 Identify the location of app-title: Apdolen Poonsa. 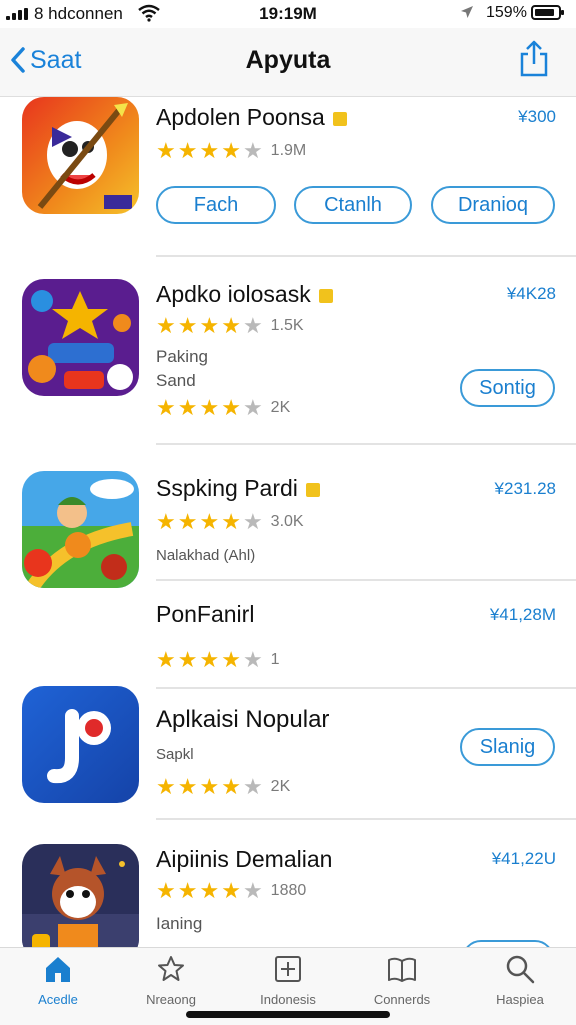
(251, 117).